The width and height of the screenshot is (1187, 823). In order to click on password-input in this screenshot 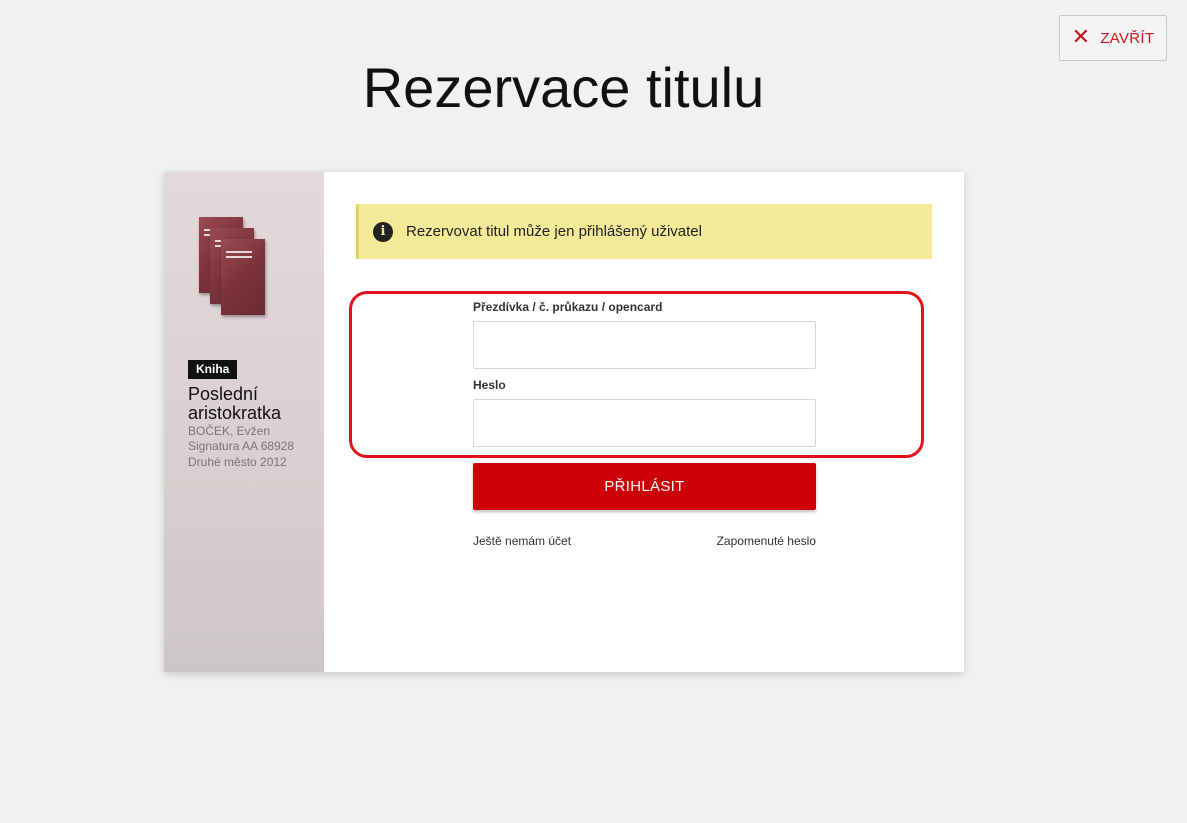, I will do `click(644, 423)`.